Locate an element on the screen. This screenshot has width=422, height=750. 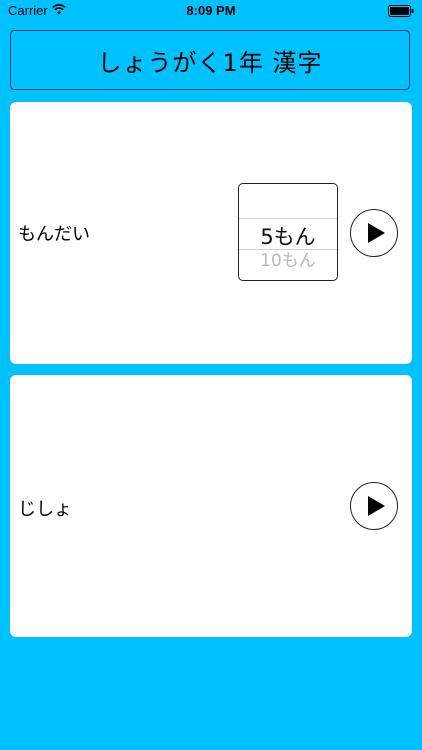
open-dictionary-button is located at coordinates (374, 506).